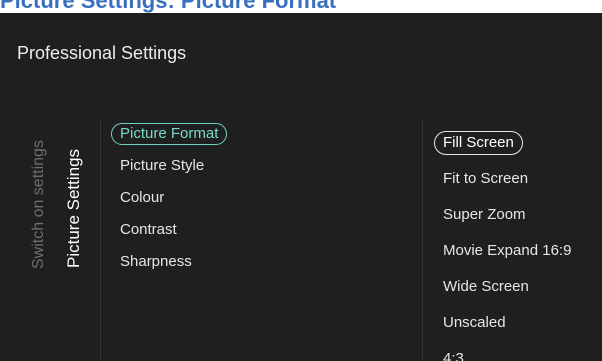  I want to click on option-fit-to-screen: Fit to Screen, so click(502, 179).